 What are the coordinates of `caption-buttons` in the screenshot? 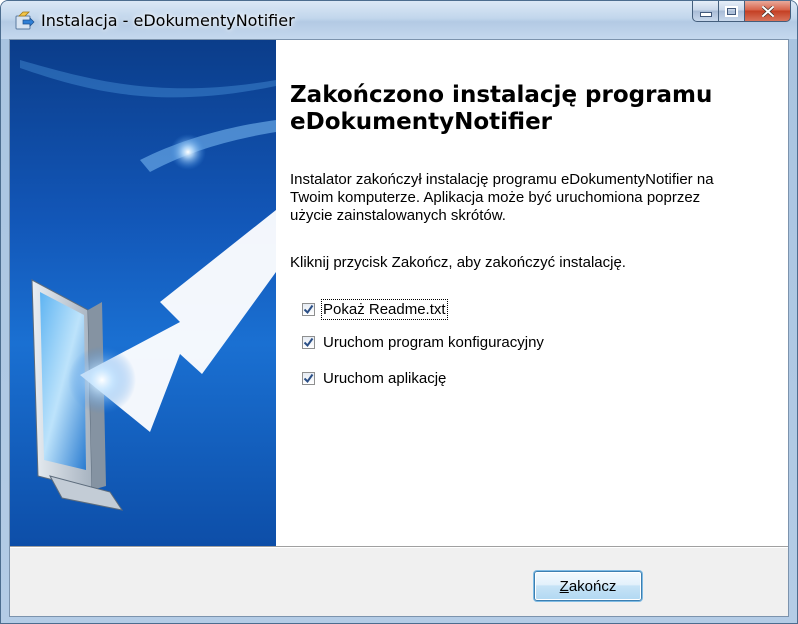 It's located at (741, 11).